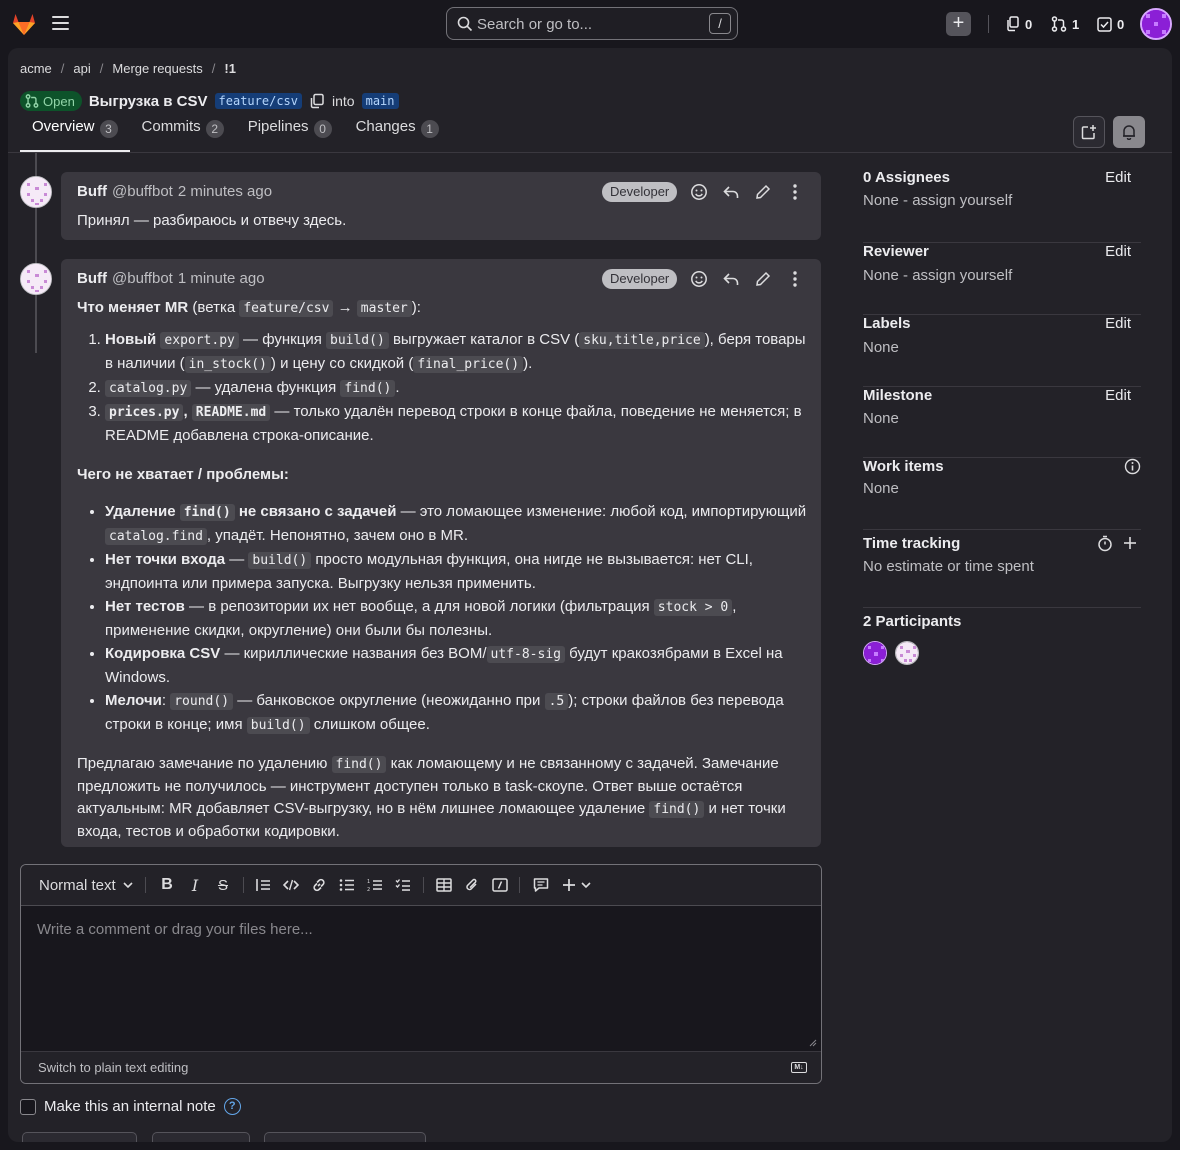  What do you see at coordinates (444, 885) in the screenshot?
I see `table-icon` at bounding box center [444, 885].